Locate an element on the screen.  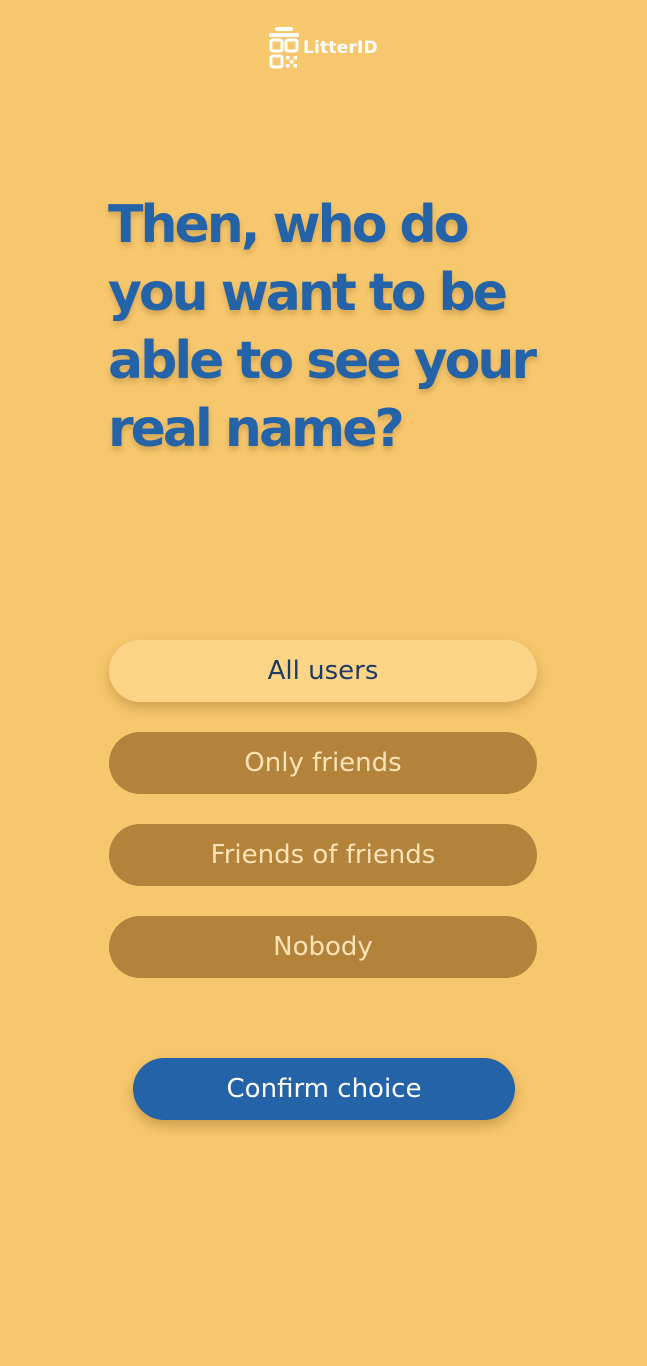
option-only-friends: Only friends is located at coordinates (323, 763).